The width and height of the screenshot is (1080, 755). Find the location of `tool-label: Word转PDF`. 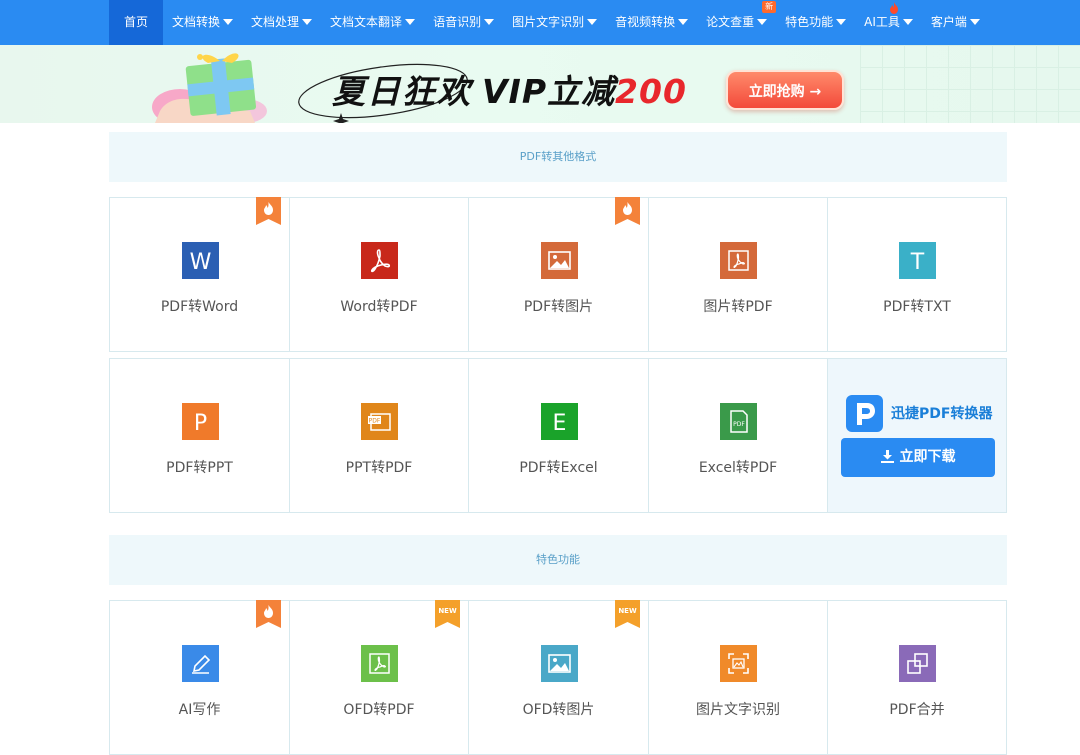

tool-label: Word转PDF is located at coordinates (379, 307).